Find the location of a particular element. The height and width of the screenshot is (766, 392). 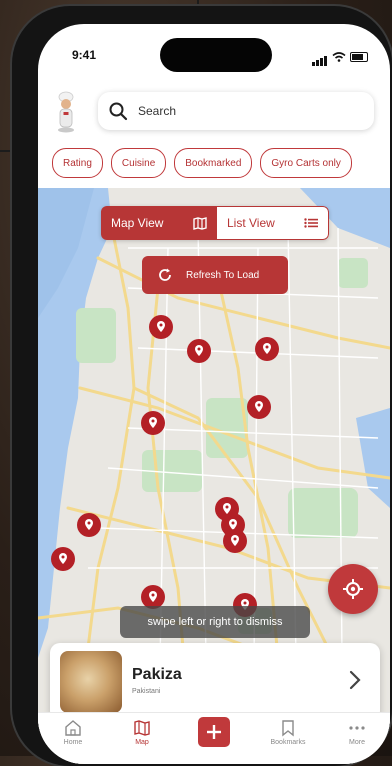

refresh-button: Refresh To Load is located at coordinates (215, 275).